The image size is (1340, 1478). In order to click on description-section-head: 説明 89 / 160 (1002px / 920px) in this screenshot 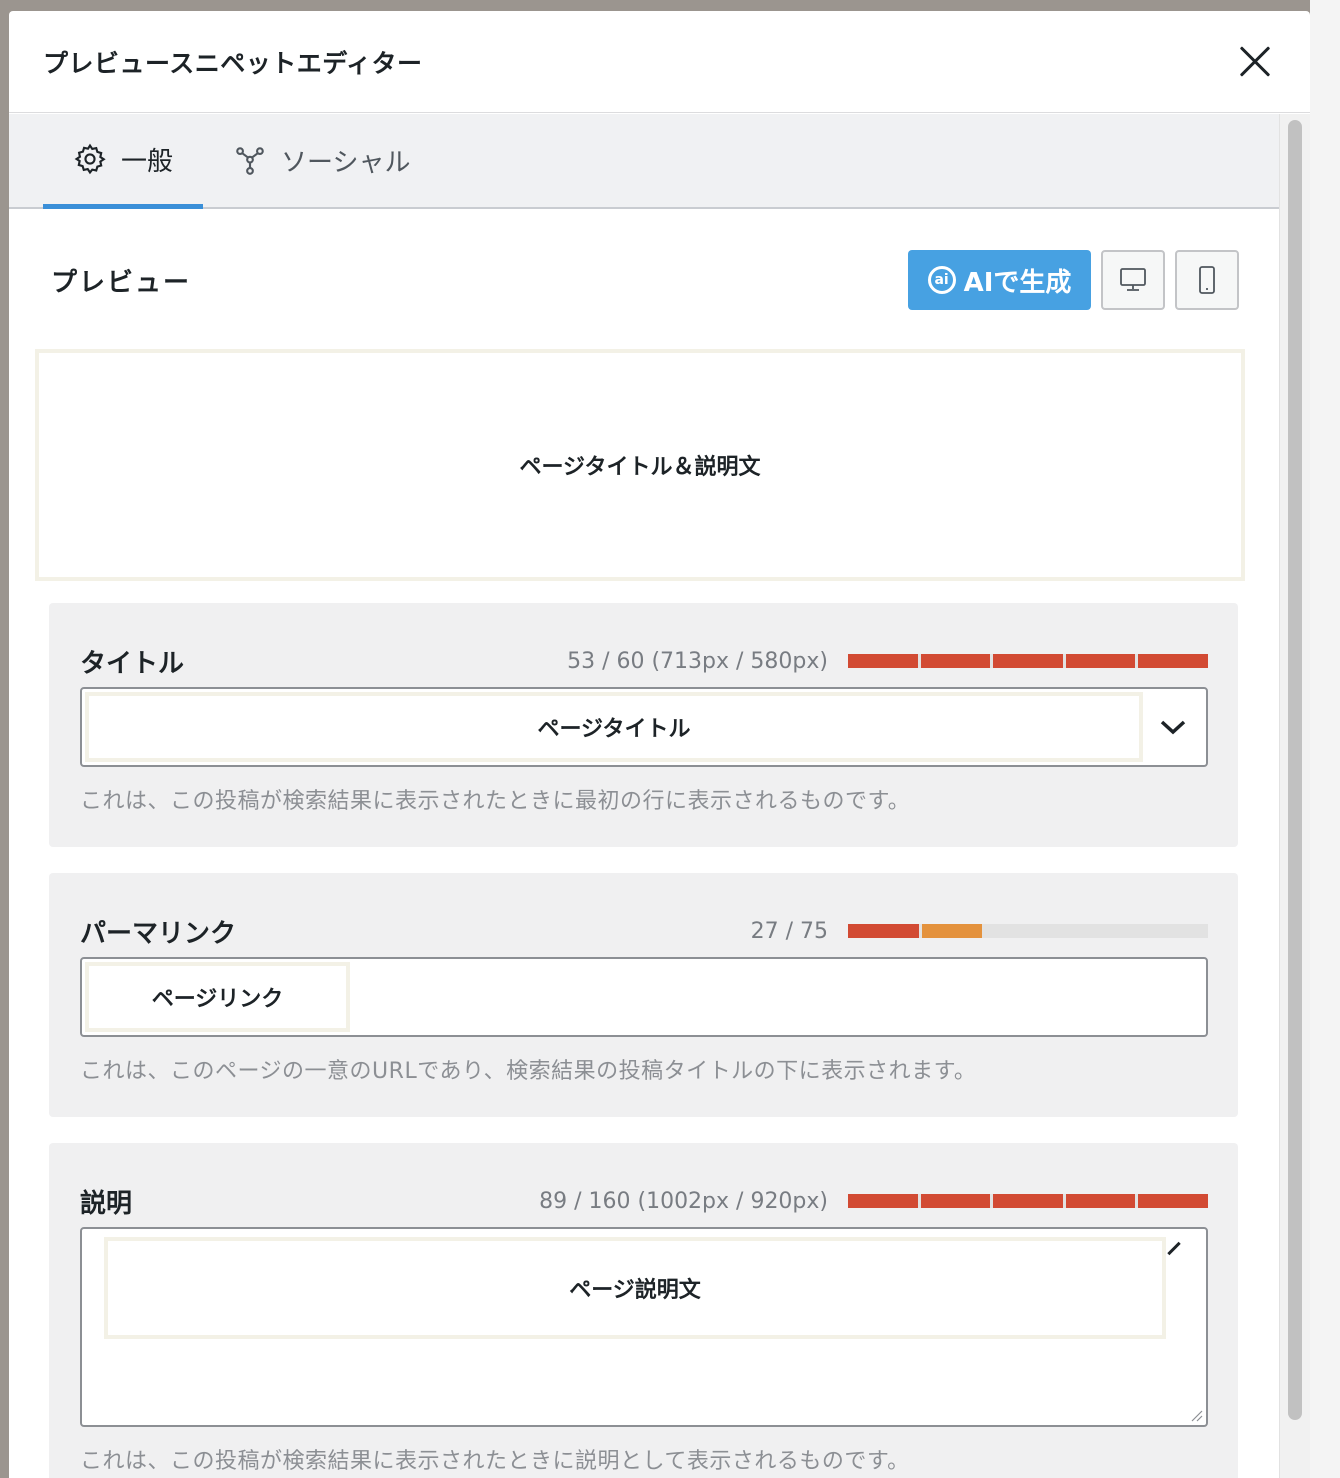, I will do `click(644, 1201)`.